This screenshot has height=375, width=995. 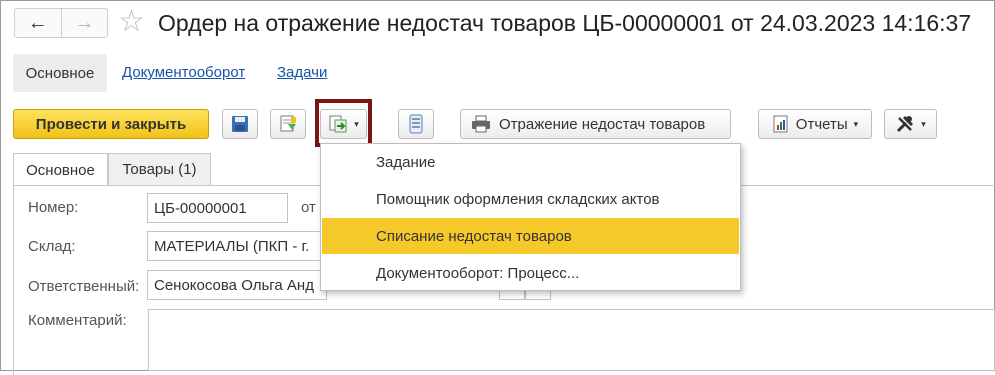 I want to click on report-icon, so click(x=780, y=124).